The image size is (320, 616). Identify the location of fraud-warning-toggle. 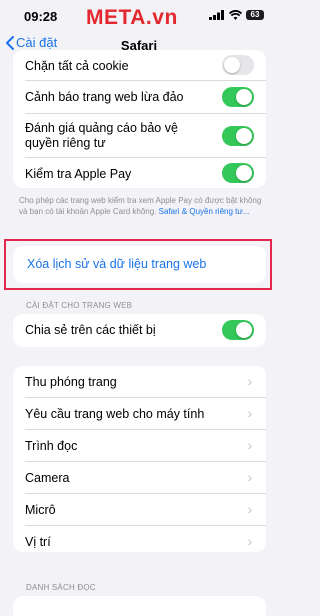
(238, 97).